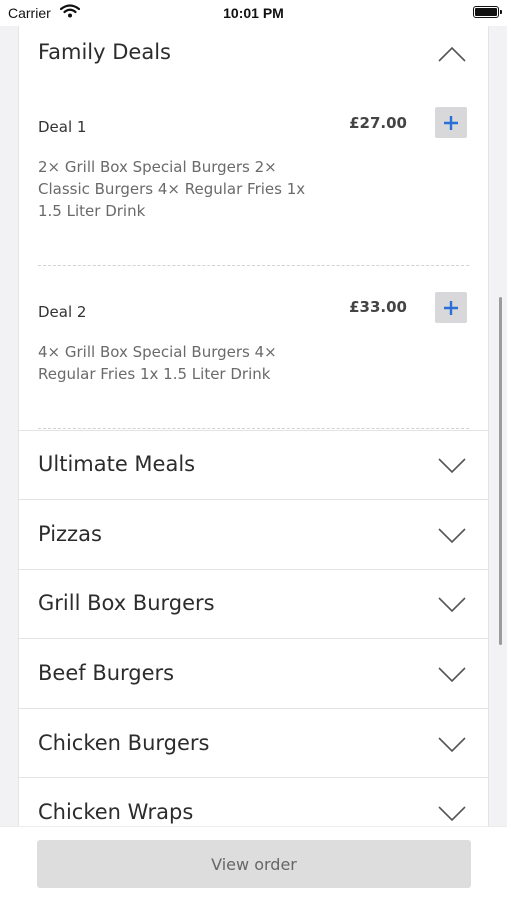 The width and height of the screenshot is (507, 900). I want to click on view-order-button: View order, so click(254, 864).